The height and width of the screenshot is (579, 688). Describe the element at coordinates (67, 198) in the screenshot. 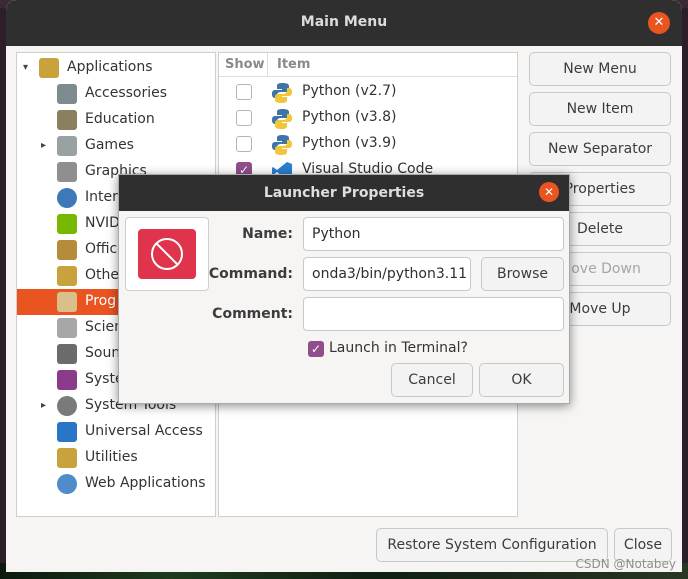

I see `internet-globe-icon` at that location.